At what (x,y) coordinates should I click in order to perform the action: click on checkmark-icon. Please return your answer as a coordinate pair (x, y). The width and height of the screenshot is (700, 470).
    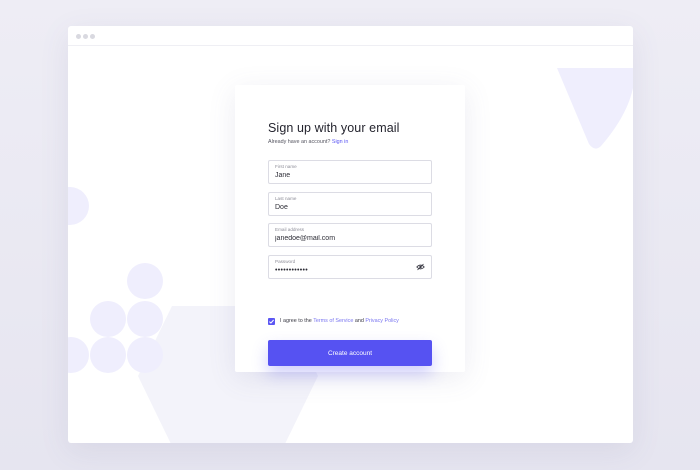
    Looking at the image, I should click on (271, 321).